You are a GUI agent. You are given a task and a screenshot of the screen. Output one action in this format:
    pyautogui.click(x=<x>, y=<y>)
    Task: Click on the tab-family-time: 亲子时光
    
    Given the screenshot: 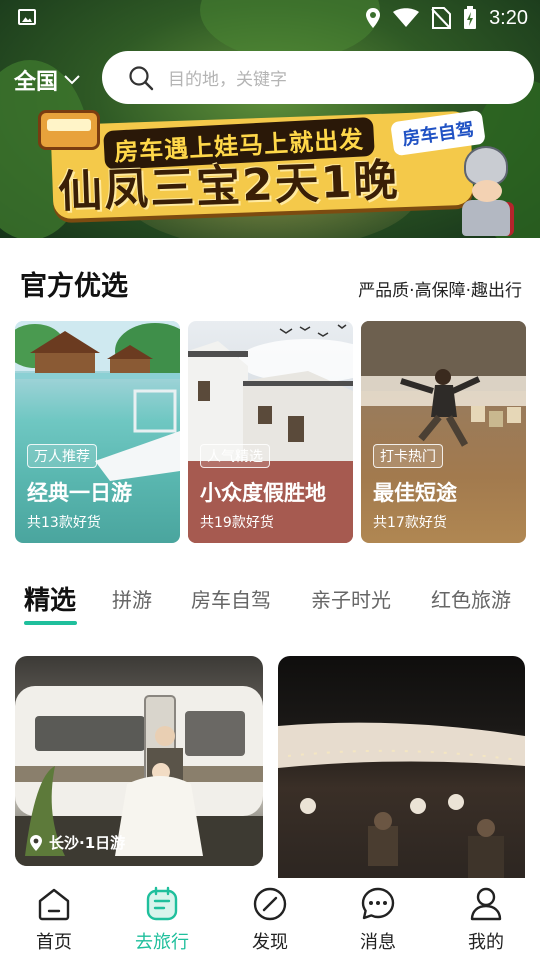 What is the action you would take?
    pyautogui.click(x=351, y=598)
    